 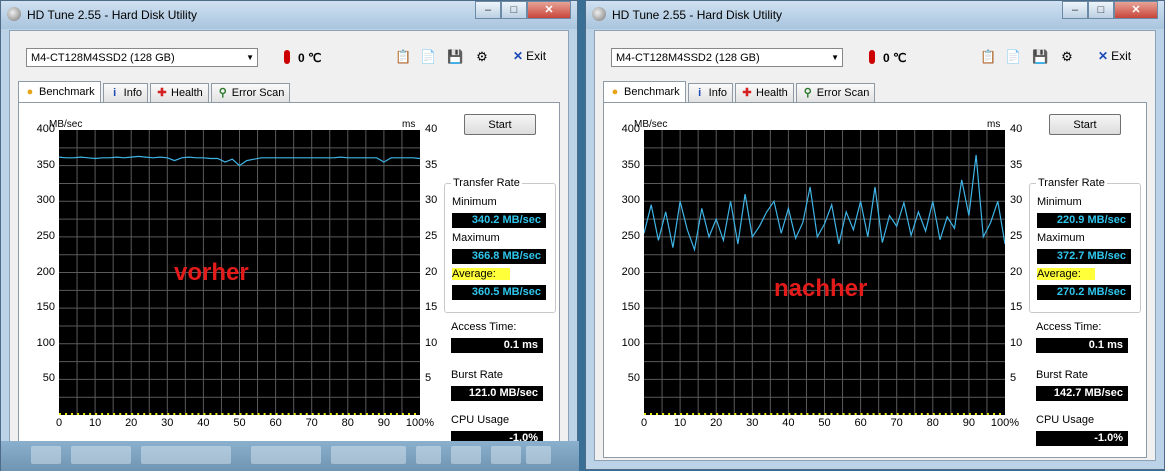 What do you see at coordinates (1084, 220) in the screenshot?
I see `minimum-value: 220.9 MB/sec` at bounding box center [1084, 220].